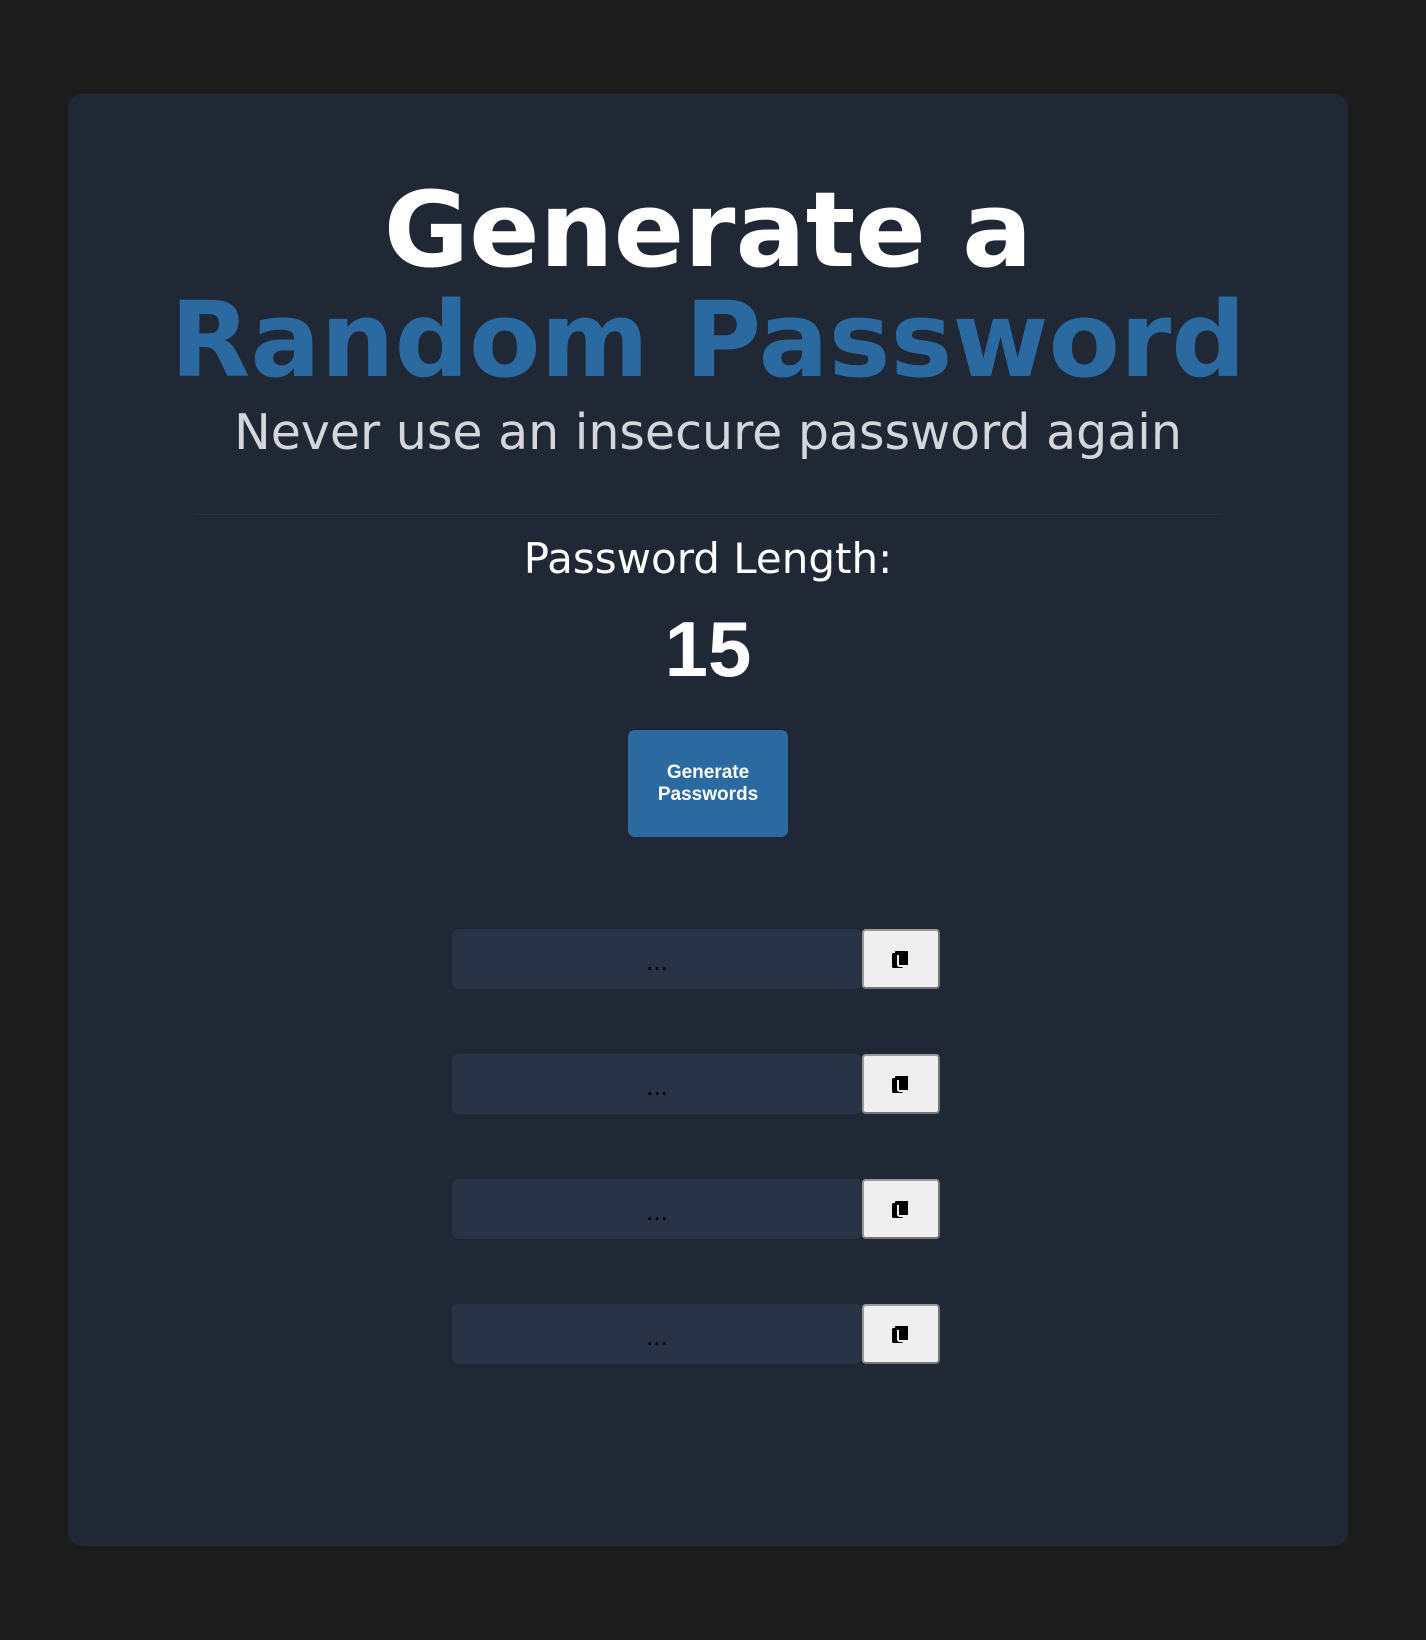  I want to click on password-length-value: 15, so click(708, 649).